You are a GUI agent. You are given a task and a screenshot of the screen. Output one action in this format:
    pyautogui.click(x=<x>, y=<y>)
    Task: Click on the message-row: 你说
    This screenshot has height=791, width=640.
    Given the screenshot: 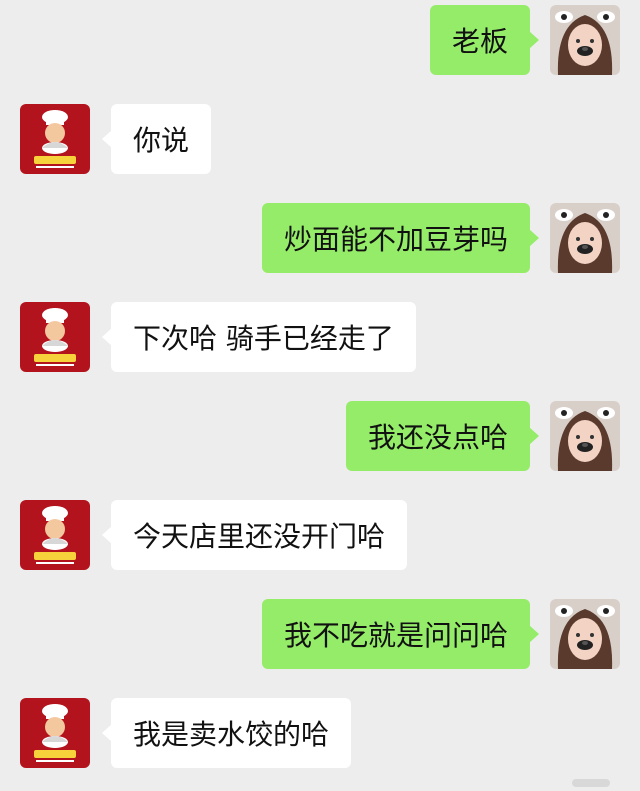 What is the action you would take?
    pyautogui.click(x=320, y=139)
    